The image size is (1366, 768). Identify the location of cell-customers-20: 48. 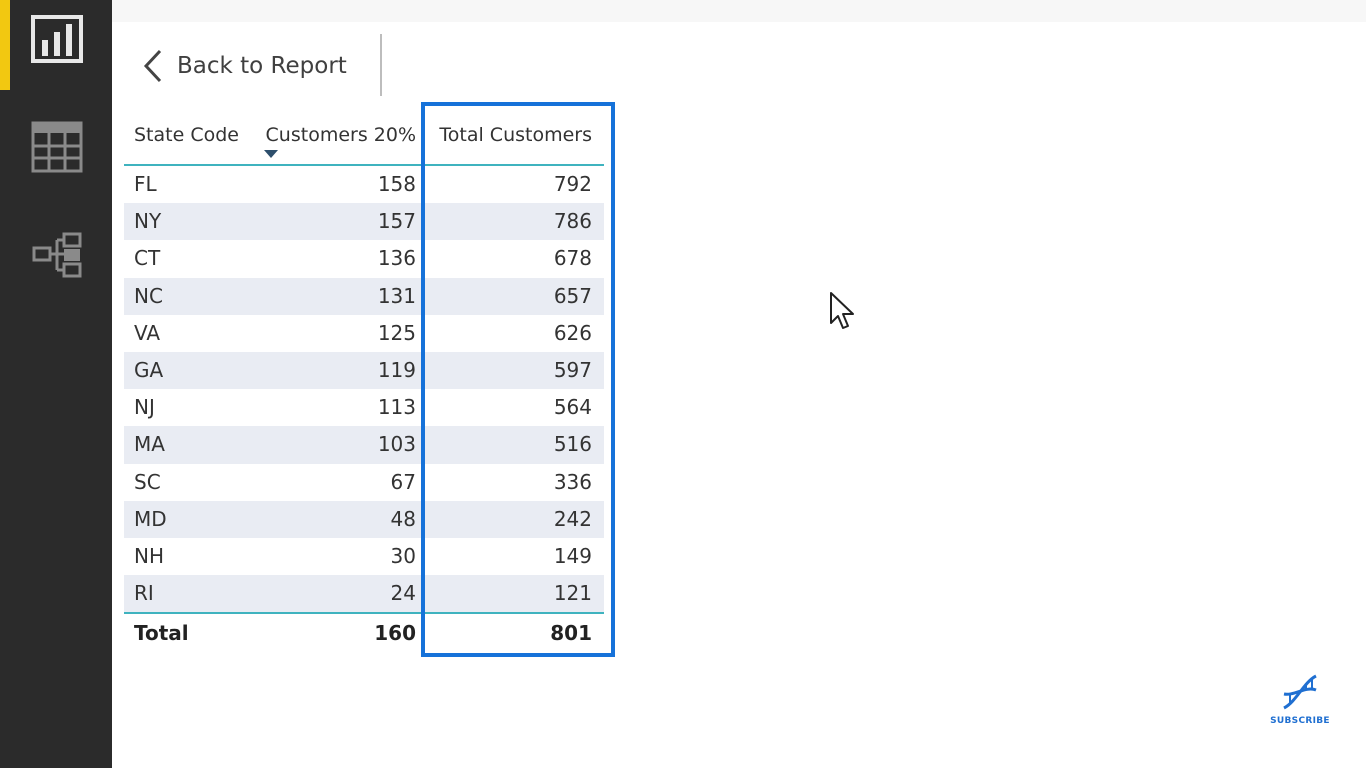
(403, 518).